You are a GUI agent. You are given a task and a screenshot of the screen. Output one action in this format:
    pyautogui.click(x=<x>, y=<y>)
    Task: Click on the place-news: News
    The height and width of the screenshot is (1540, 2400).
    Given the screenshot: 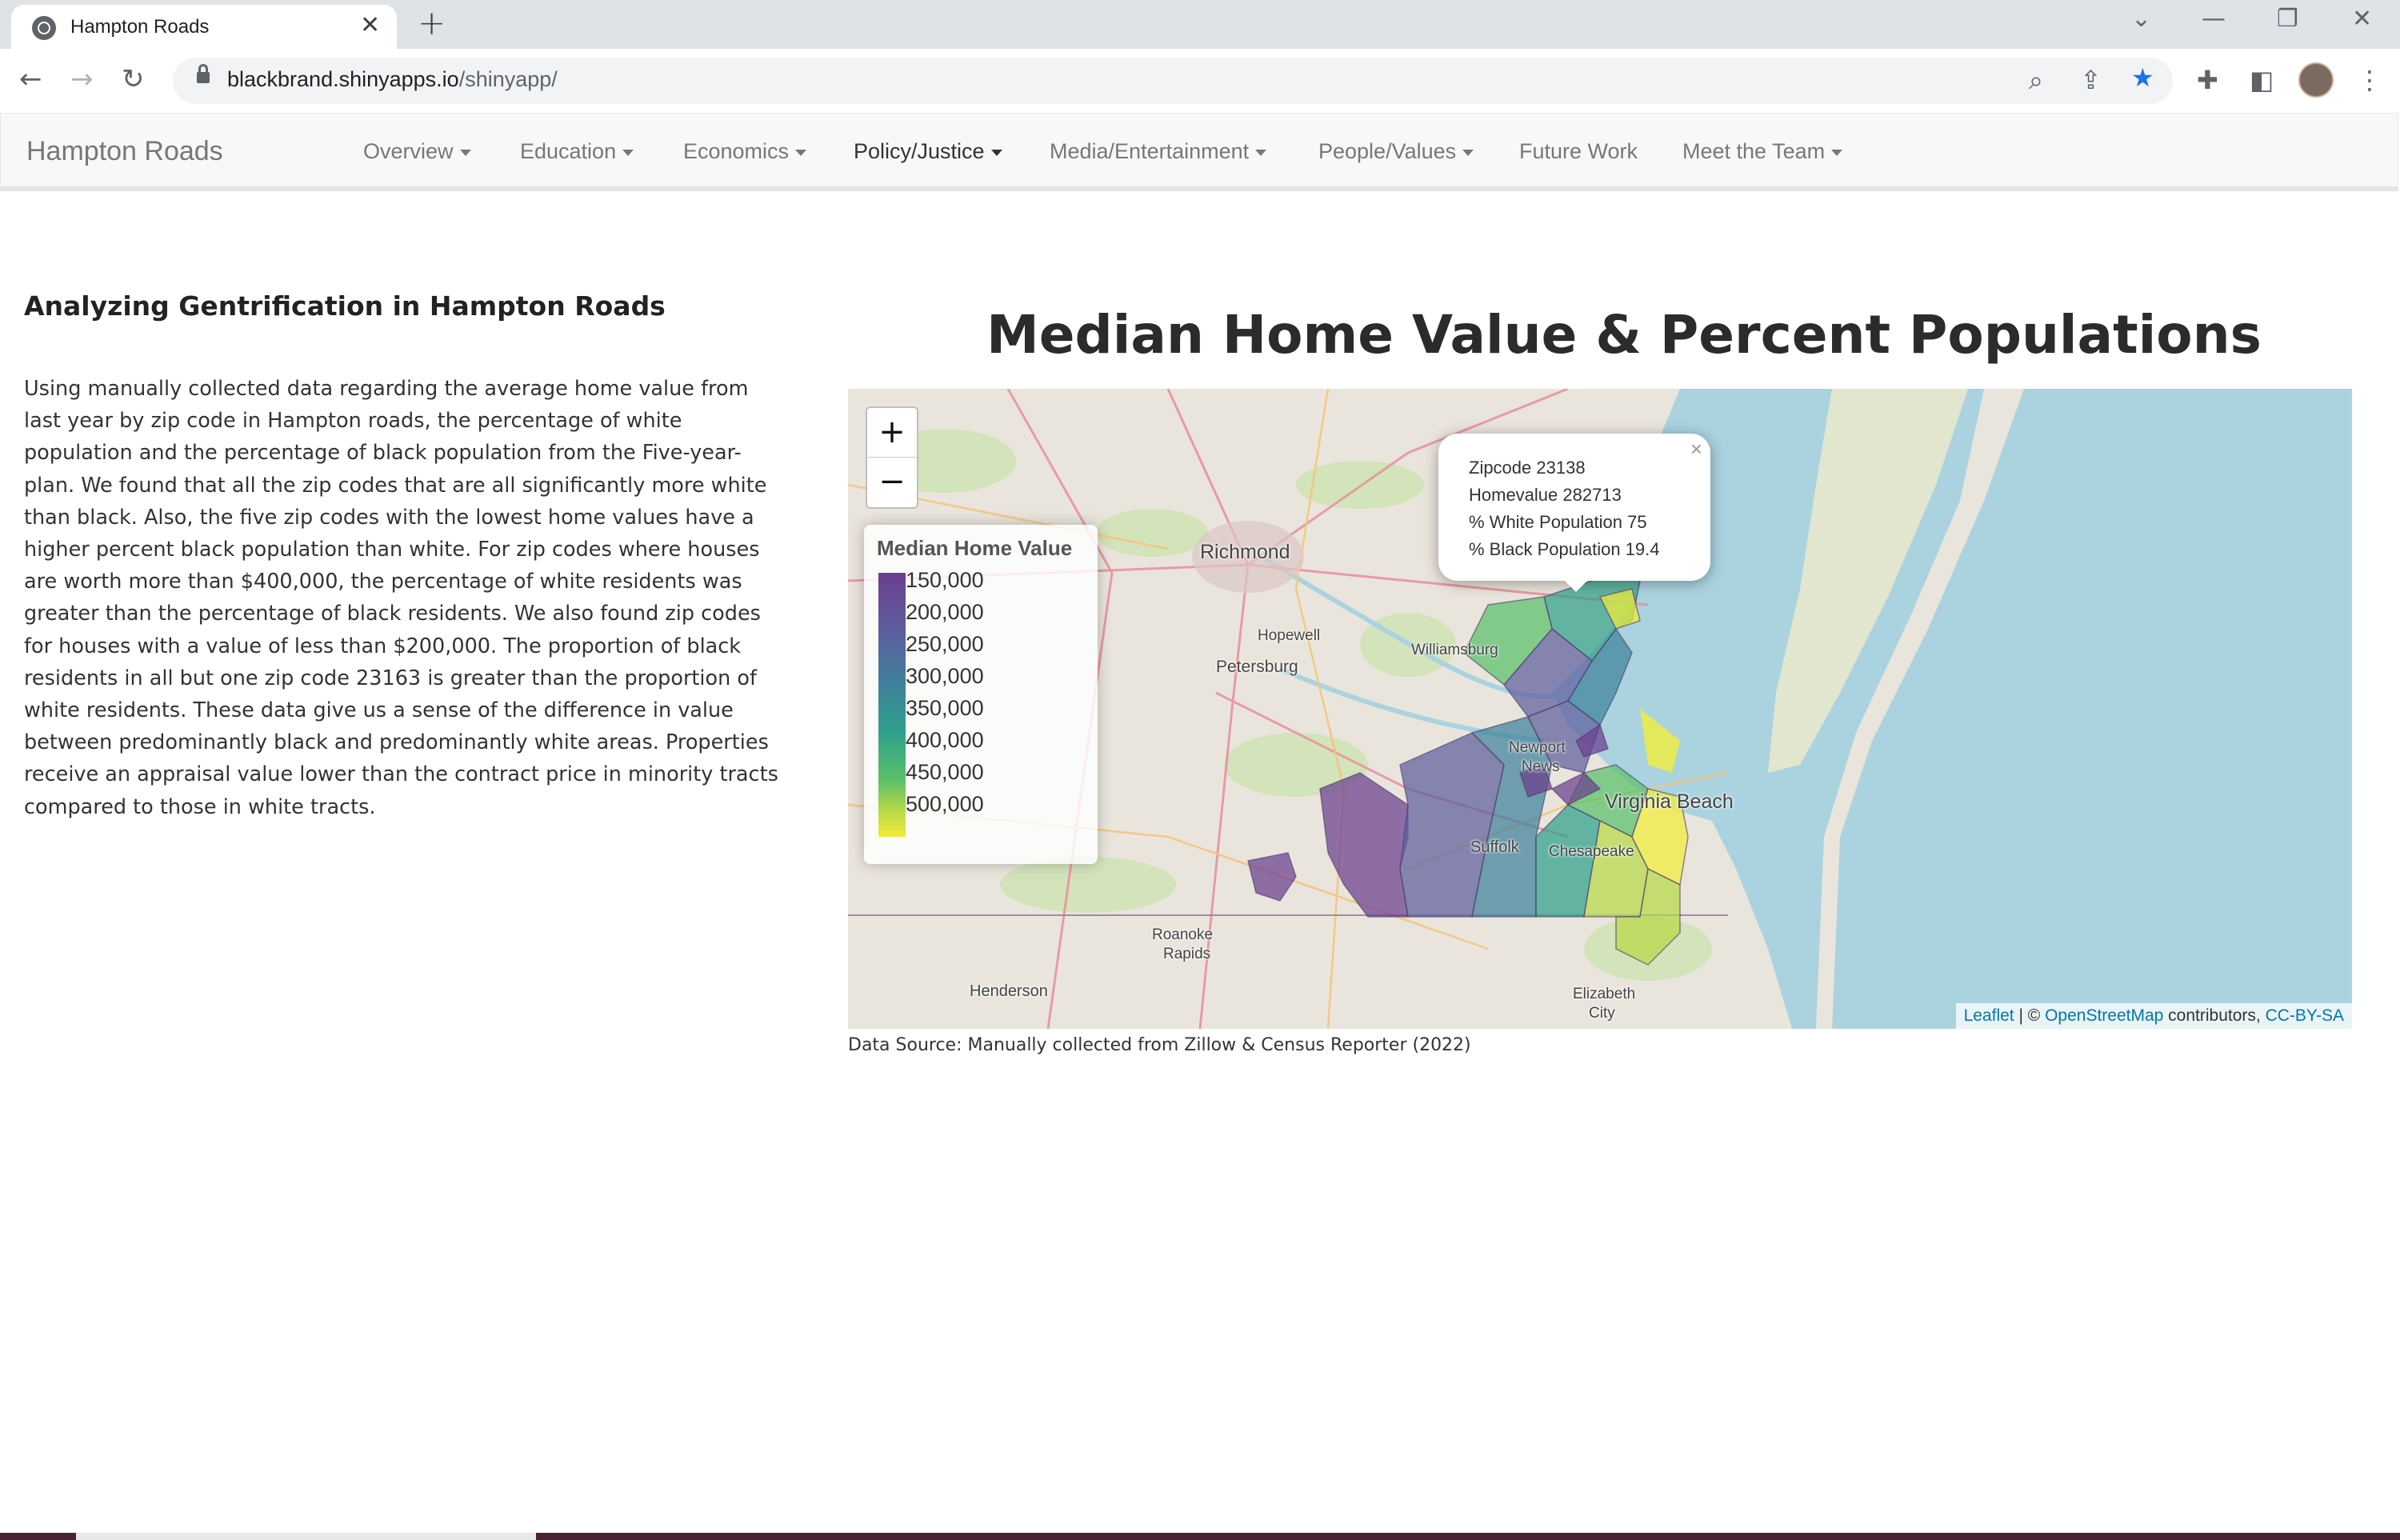 What is the action you would take?
    pyautogui.click(x=1541, y=766)
    